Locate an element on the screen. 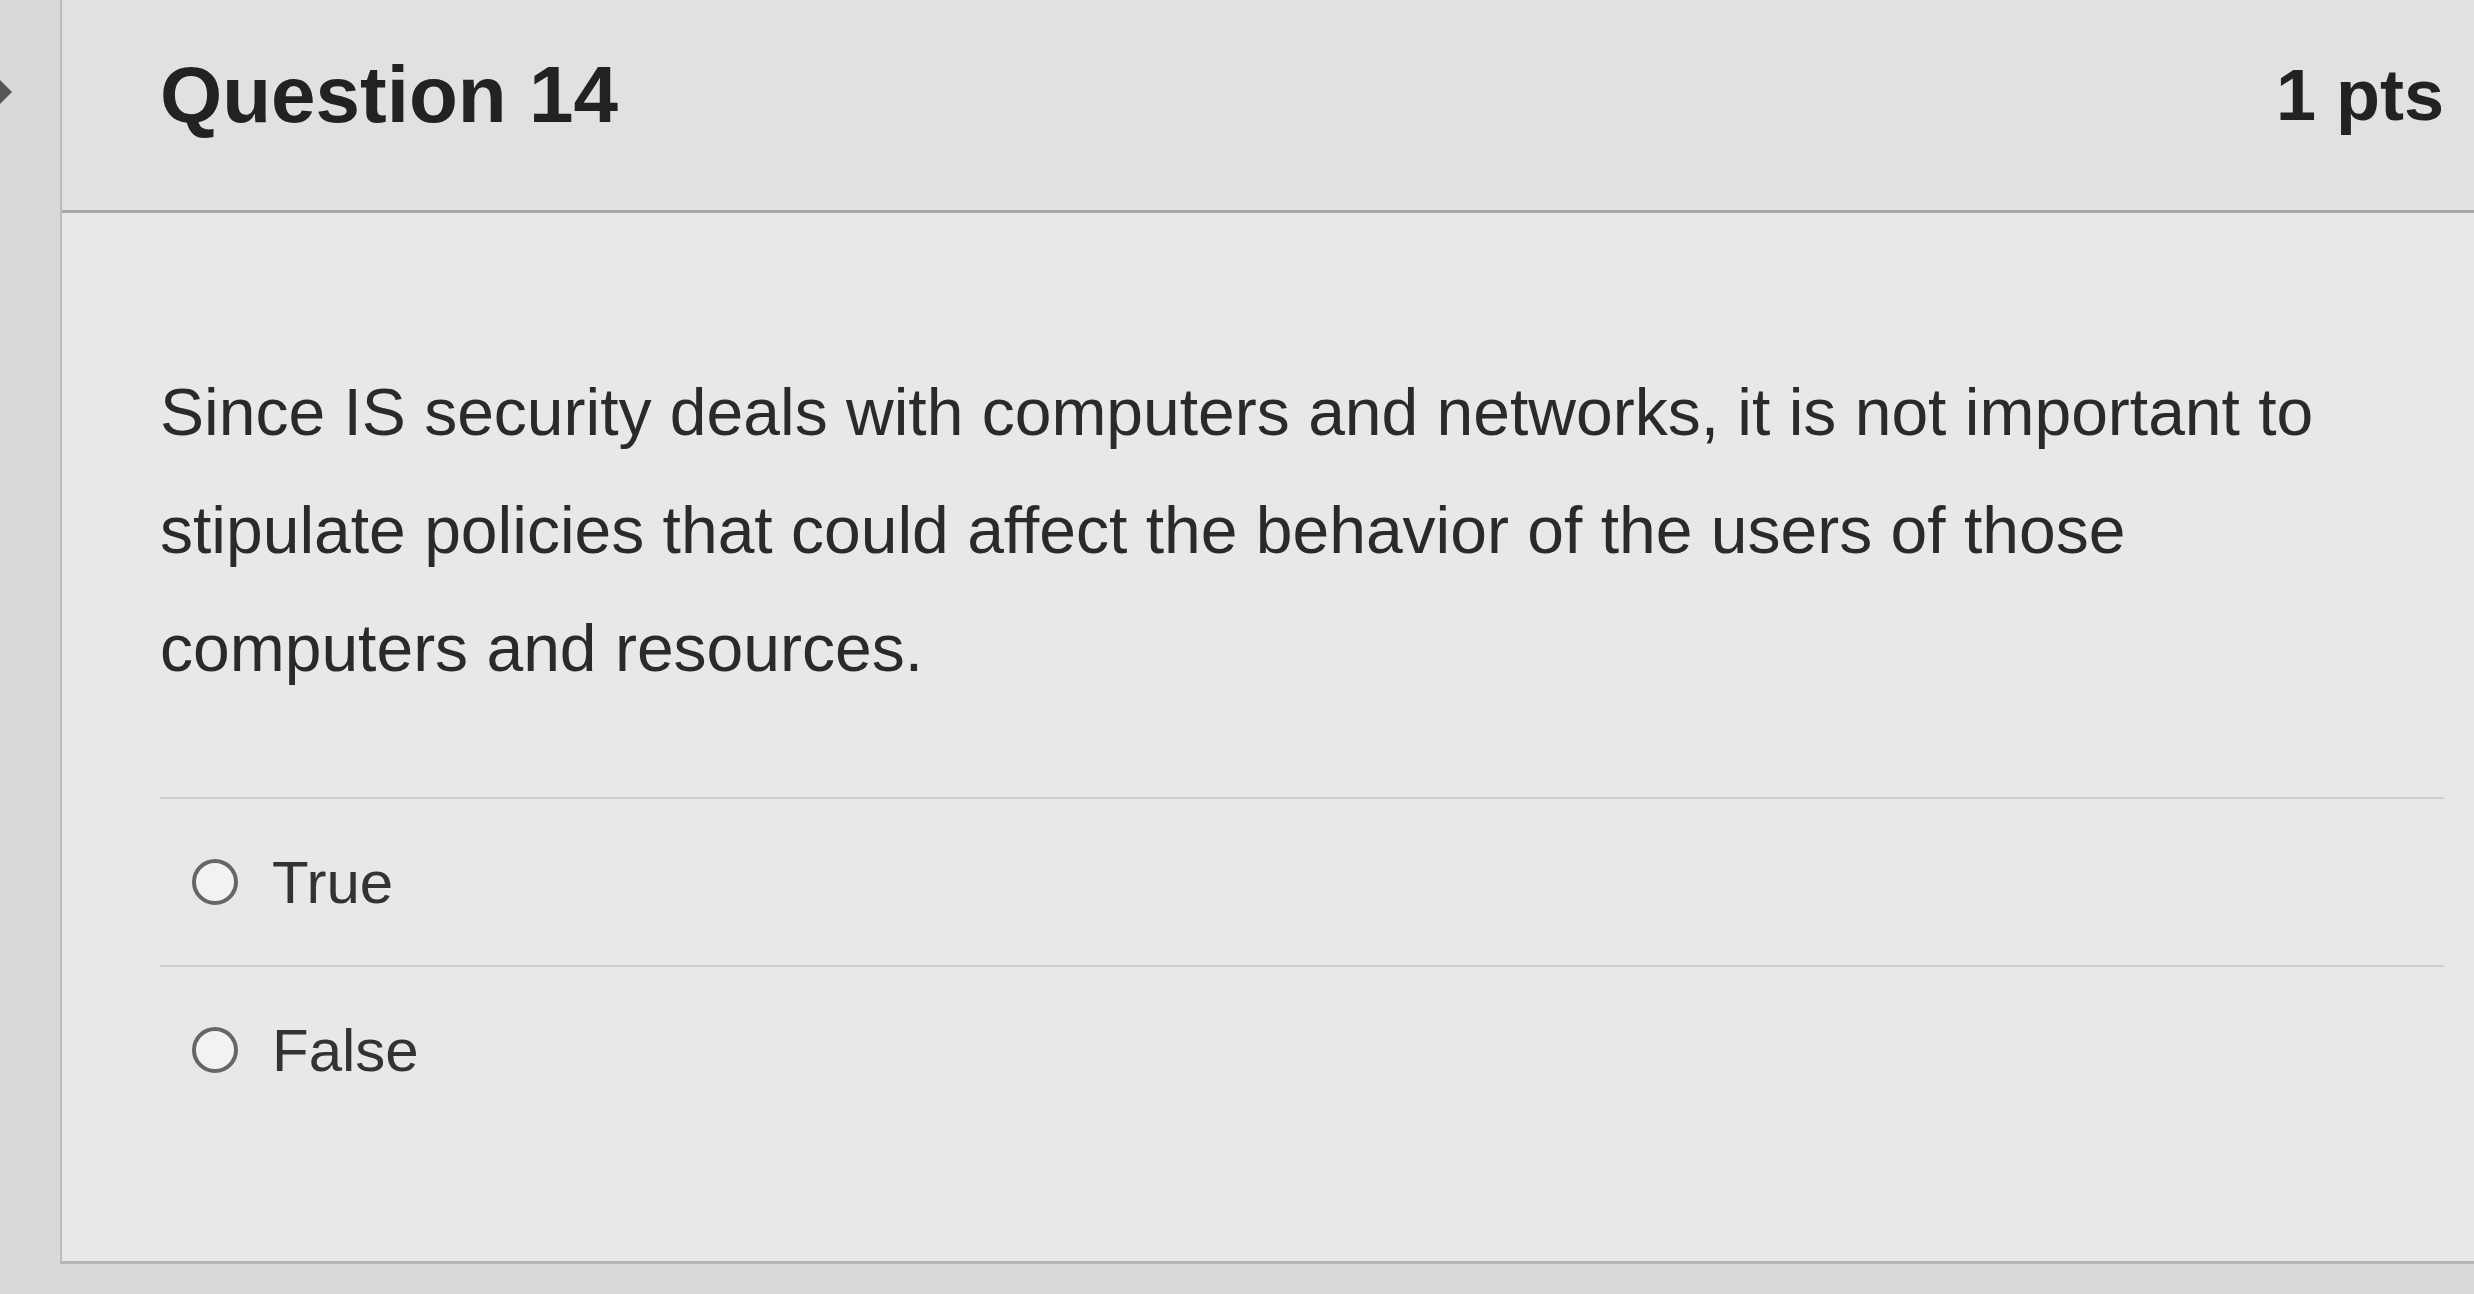  answer-label: False is located at coordinates (345, 1050).